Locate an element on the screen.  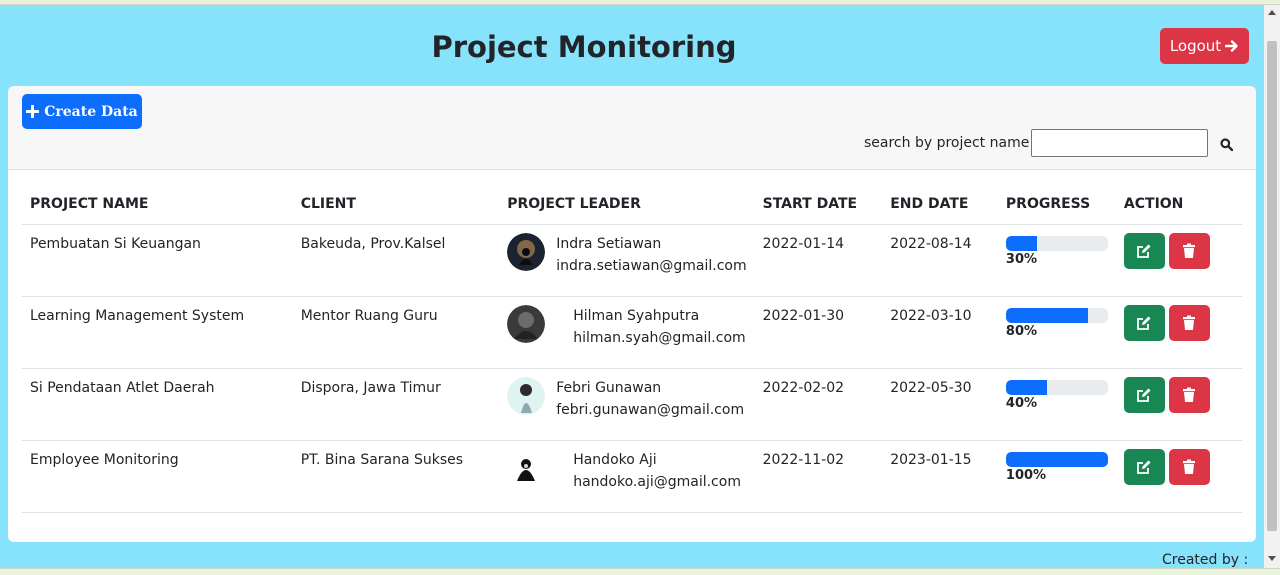
leader-name: Indra Setiawan is located at coordinates (609, 243).